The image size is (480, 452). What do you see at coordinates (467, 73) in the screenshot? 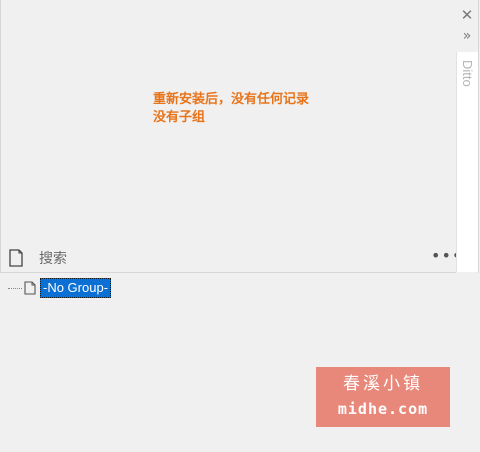
I see `side-title: Ditto` at bounding box center [467, 73].